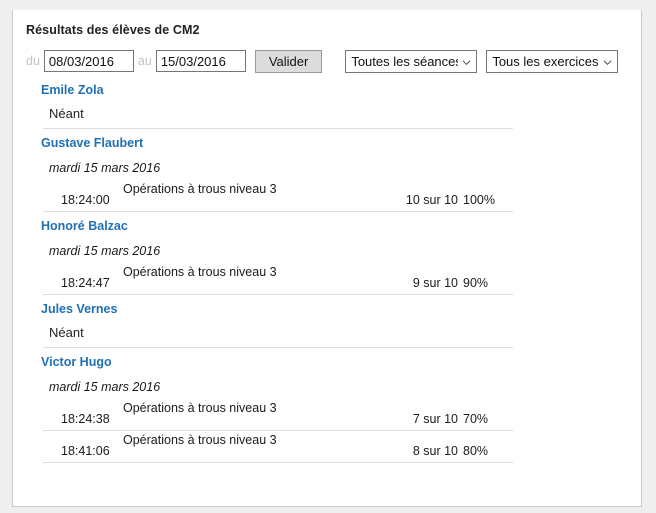 The height and width of the screenshot is (513, 656). I want to click on attempt-percent: 70%, so click(476, 419).